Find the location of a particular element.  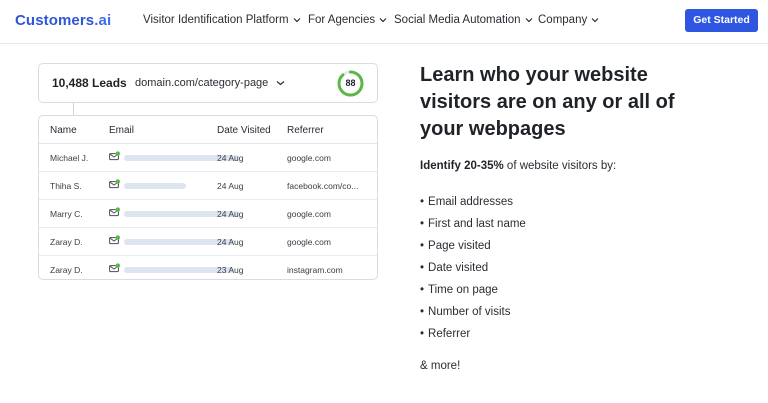

list-item: • Email addresses is located at coordinates (467, 202).